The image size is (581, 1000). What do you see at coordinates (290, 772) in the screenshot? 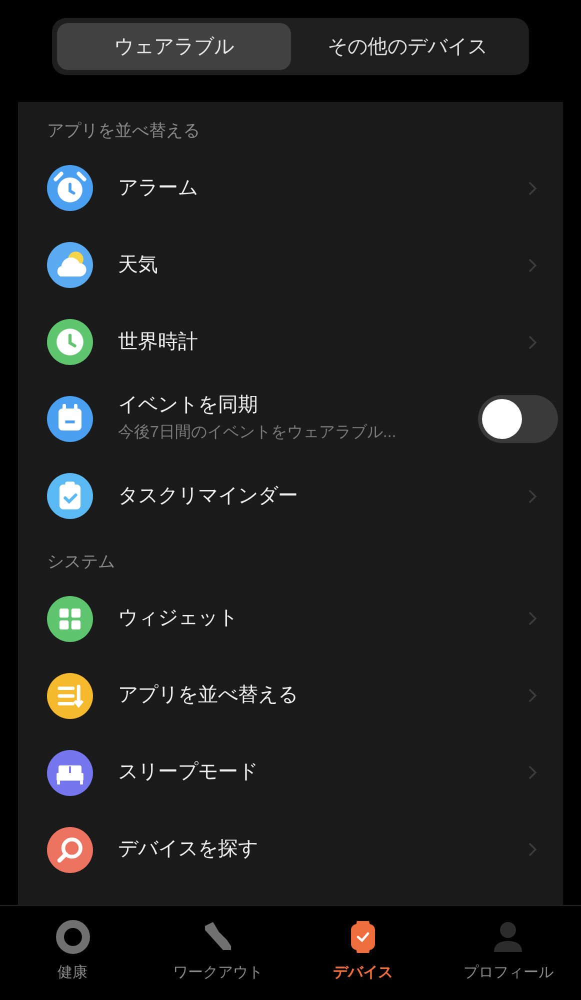
I see `settings-row: スリープモード` at bounding box center [290, 772].